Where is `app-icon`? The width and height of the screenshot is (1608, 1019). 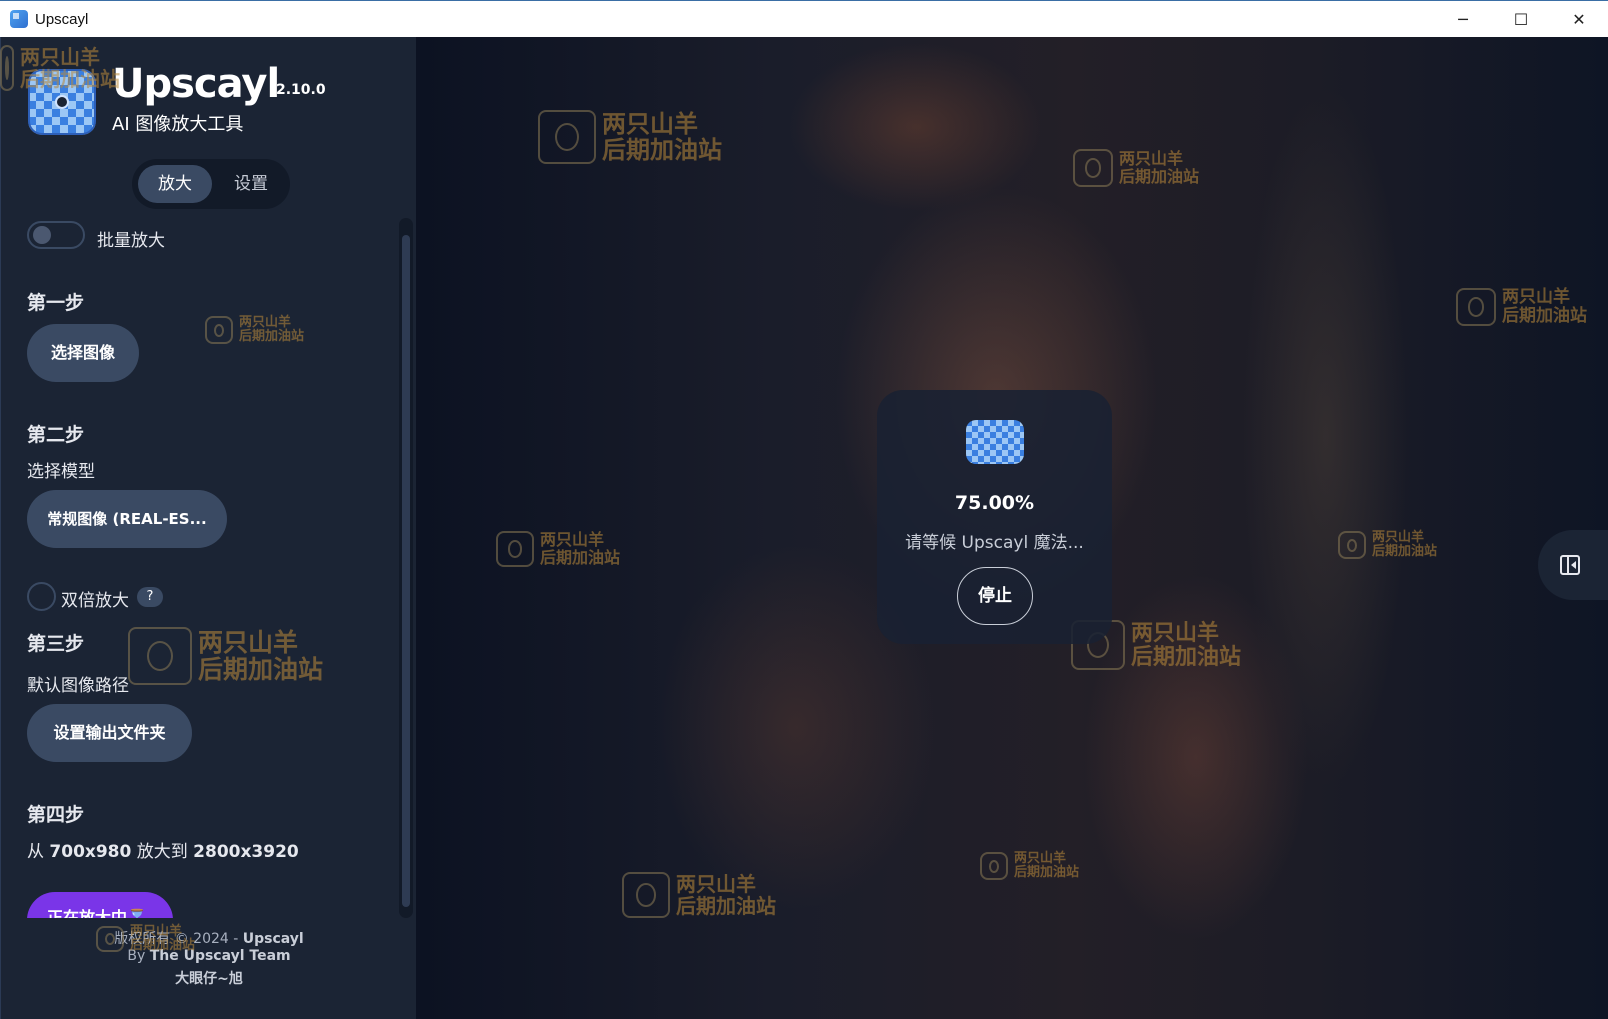 app-icon is located at coordinates (19, 19).